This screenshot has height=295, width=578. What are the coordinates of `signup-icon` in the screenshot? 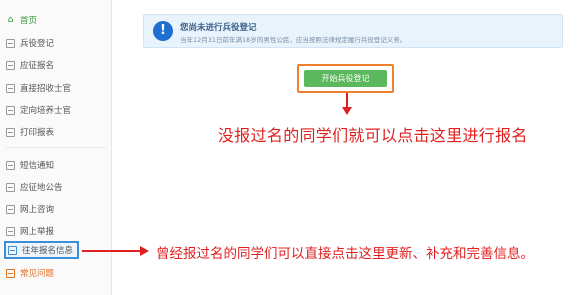 It's located at (10, 65).